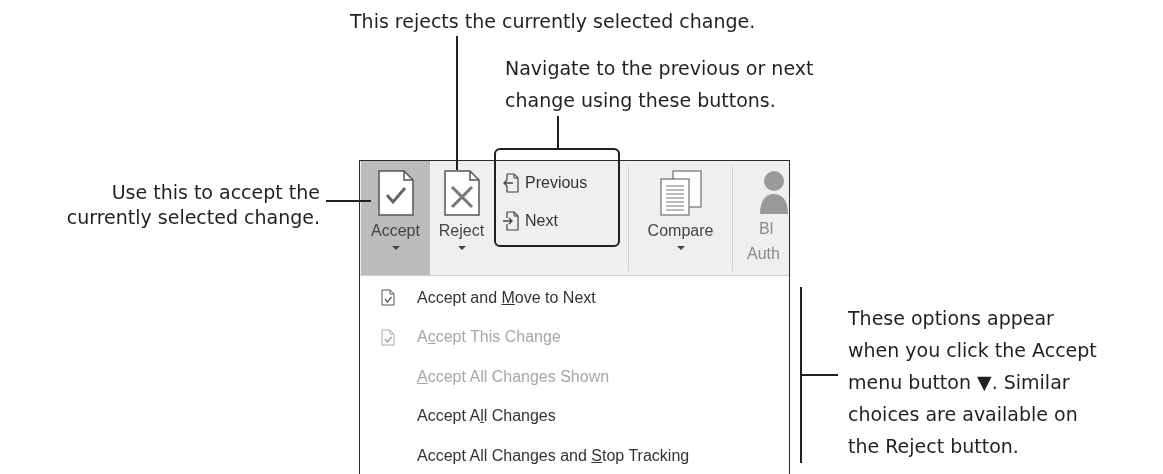 Image resolution: width=1163 pixels, height=474 pixels. I want to click on ribbon-button: Next, so click(561, 221).